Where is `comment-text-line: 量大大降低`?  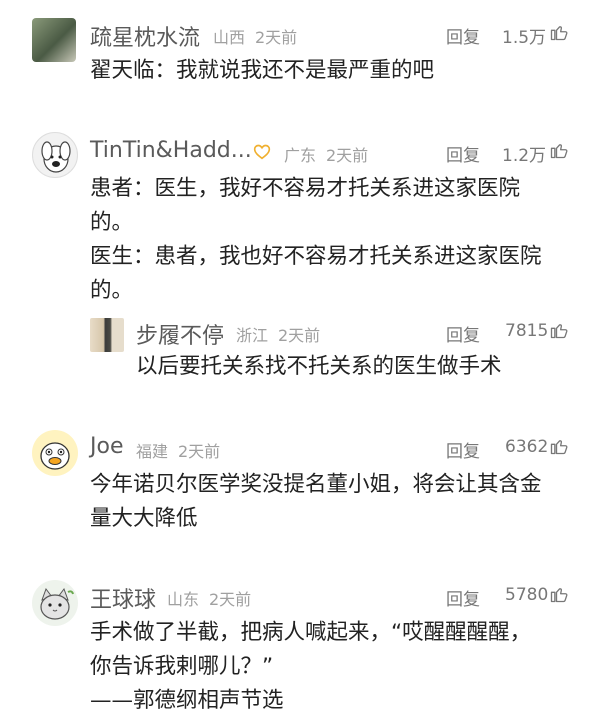
comment-text-line: 量大大降低 is located at coordinates (144, 518).